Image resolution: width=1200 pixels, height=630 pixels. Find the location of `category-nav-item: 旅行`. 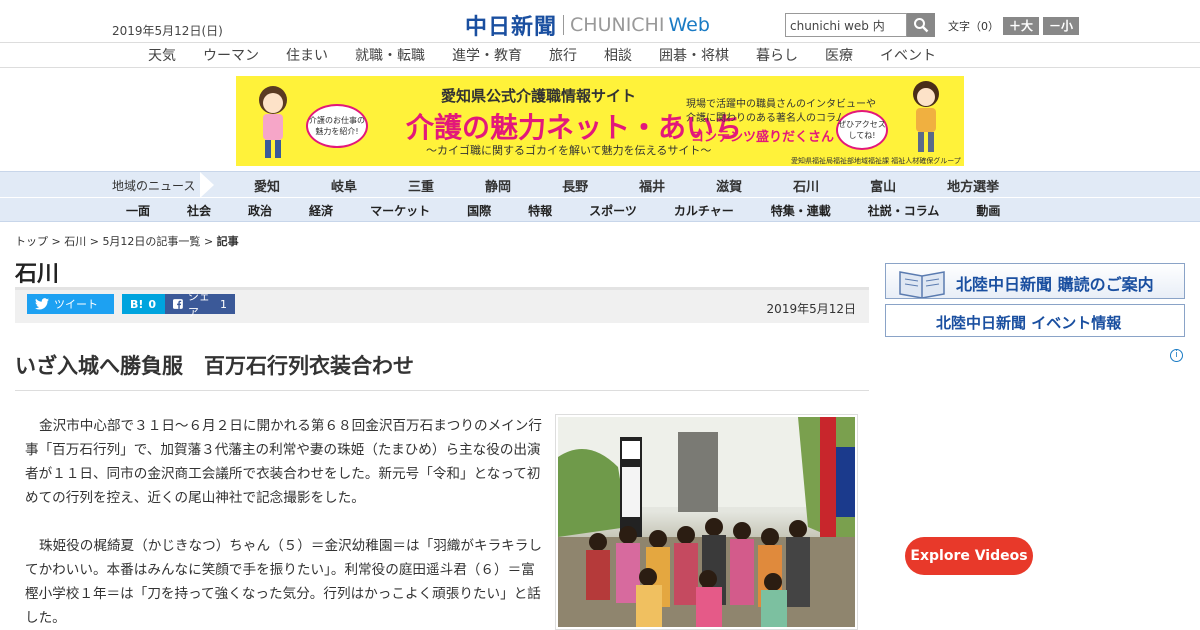

category-nav-item: 旅行 is located at coordinates (563, 55).